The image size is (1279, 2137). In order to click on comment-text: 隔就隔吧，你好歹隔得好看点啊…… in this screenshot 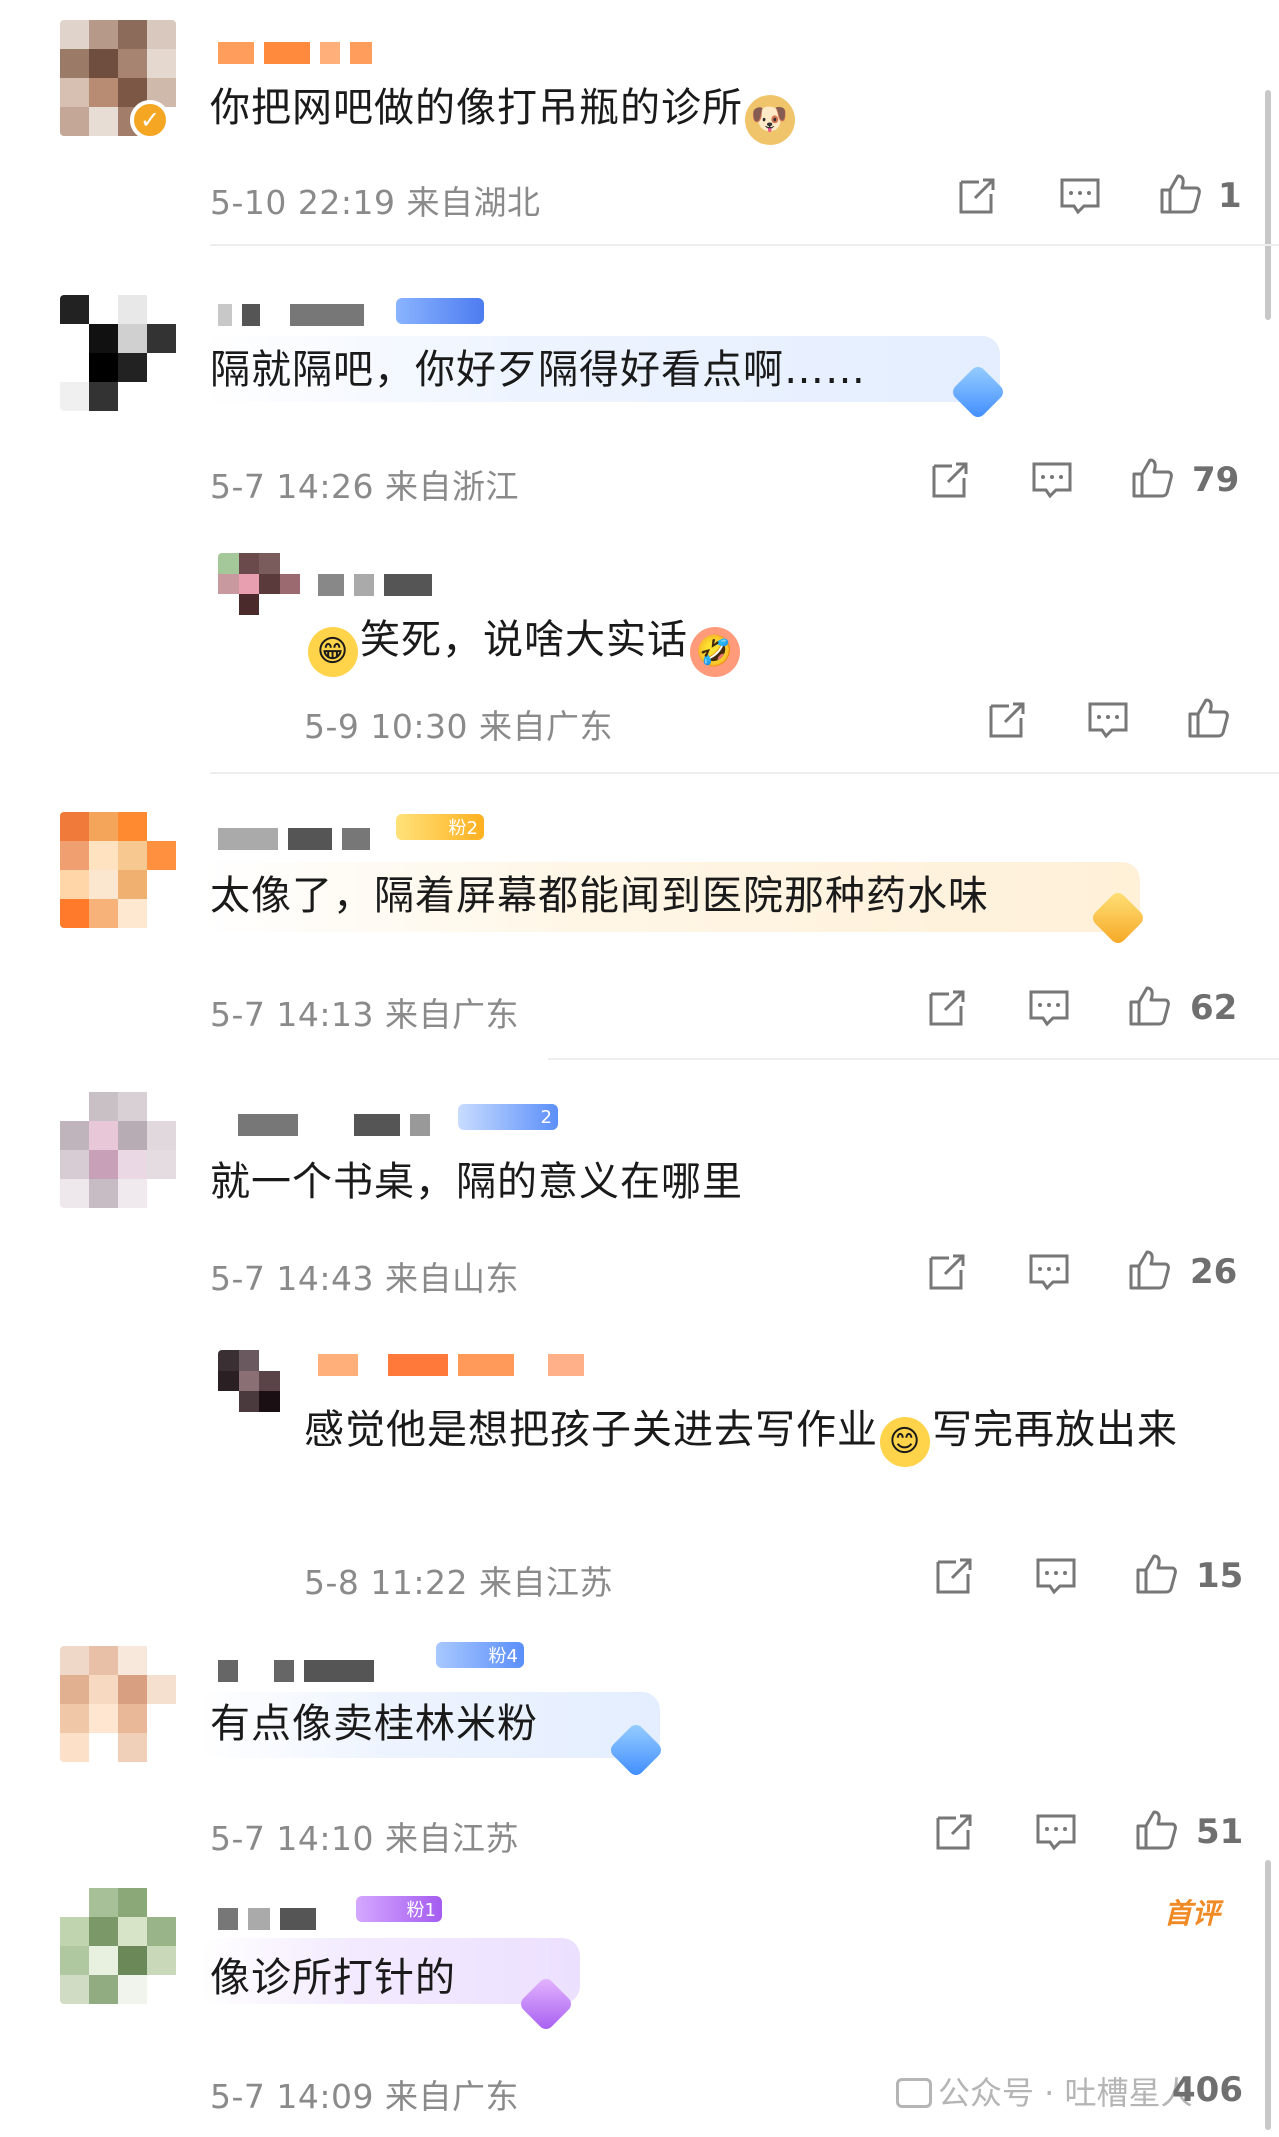, I will do `click(538, 370)`.